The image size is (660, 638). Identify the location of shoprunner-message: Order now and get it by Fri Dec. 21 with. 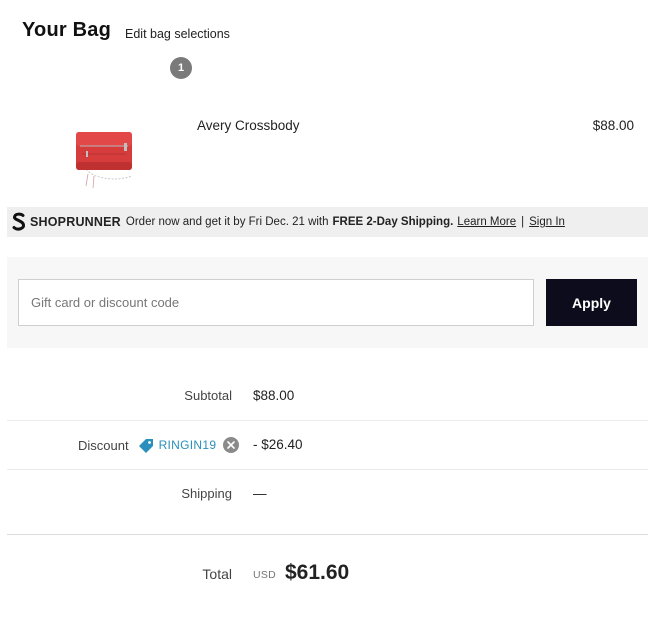
(227, 222).